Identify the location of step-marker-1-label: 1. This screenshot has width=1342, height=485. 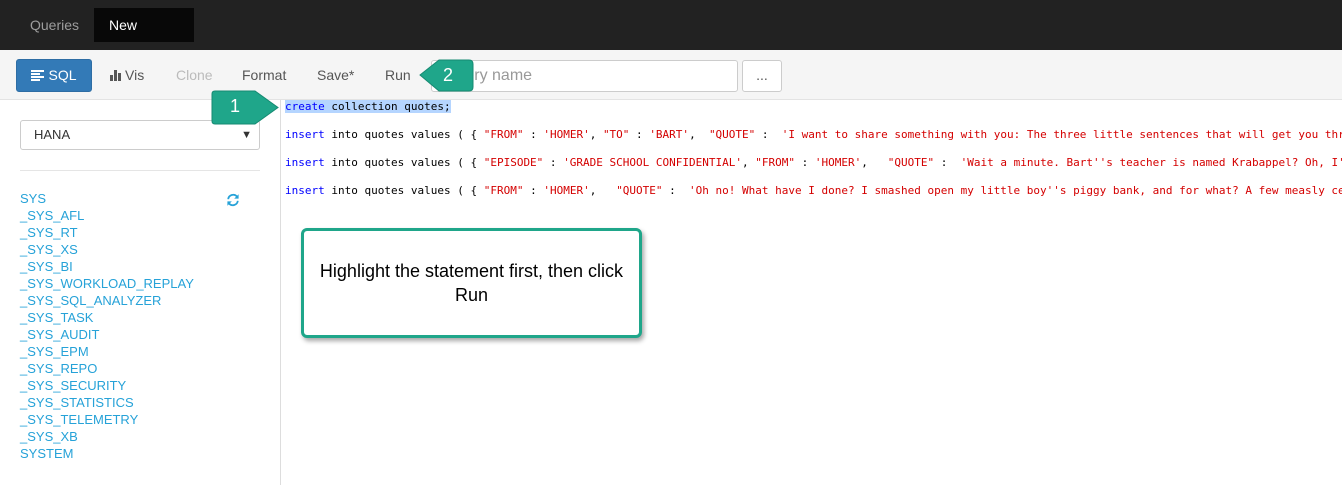
(235, 106).